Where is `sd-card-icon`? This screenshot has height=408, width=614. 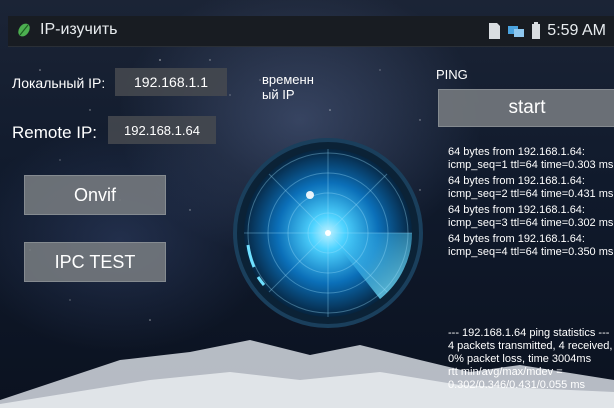
sd-card-icon is located at coordinates (495, 31).